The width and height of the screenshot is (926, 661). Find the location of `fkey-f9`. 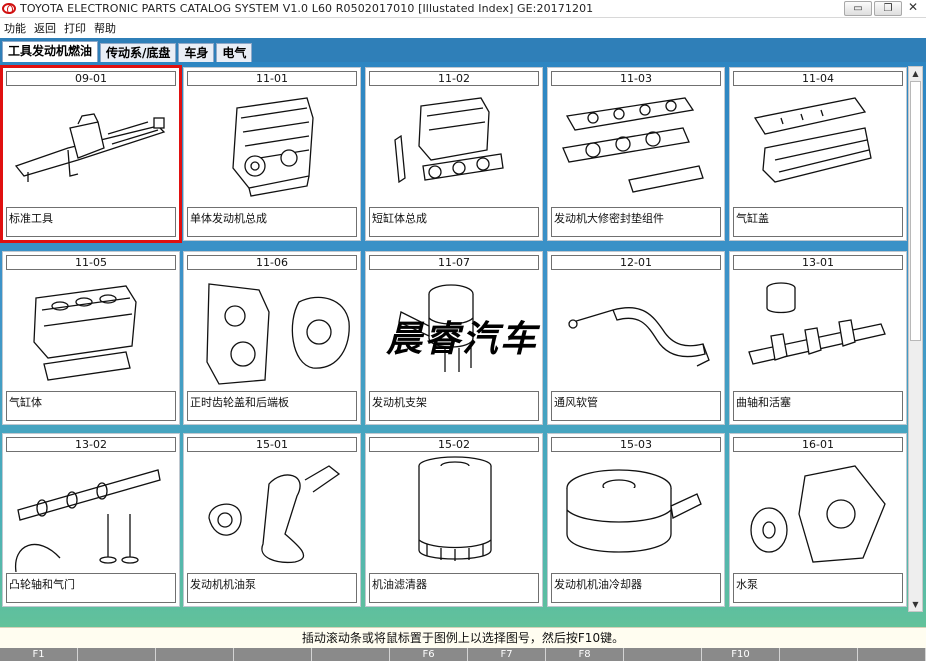

fkey-f9 is located at coordinates (663, 654).